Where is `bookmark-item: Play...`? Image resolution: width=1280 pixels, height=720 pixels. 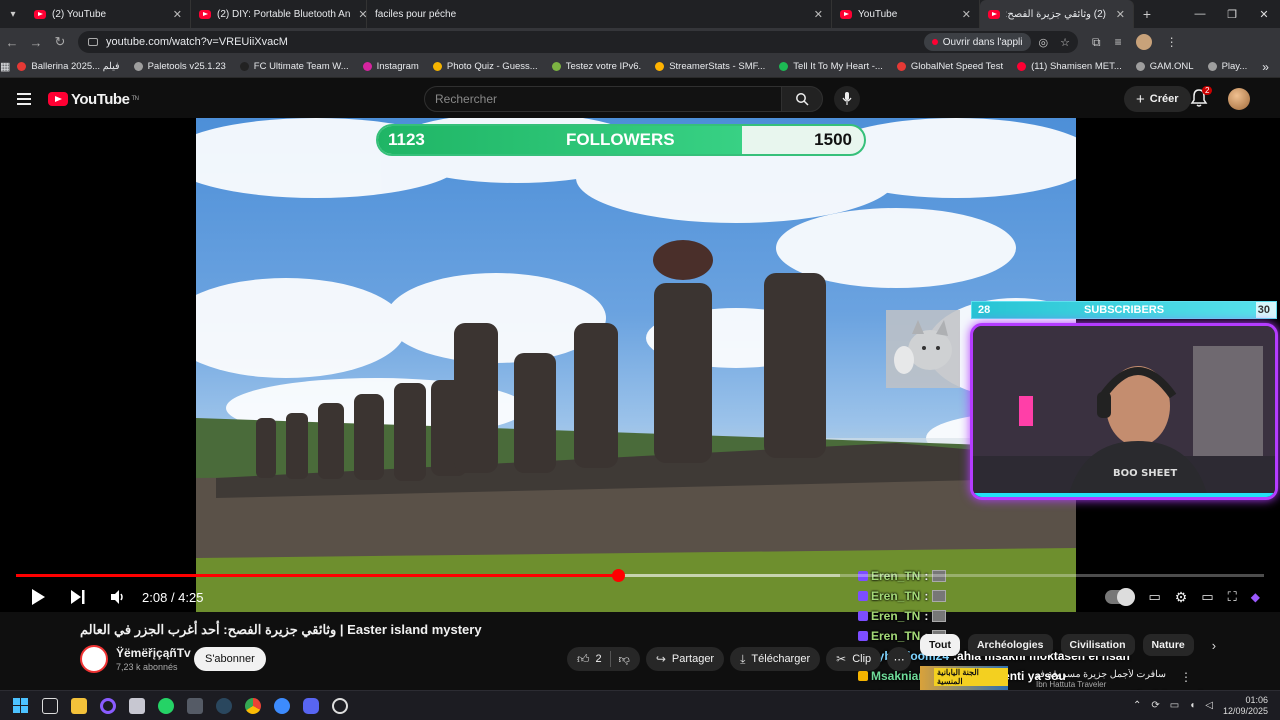 bookmark-item: Play... is located at coordinates (1228, 66).